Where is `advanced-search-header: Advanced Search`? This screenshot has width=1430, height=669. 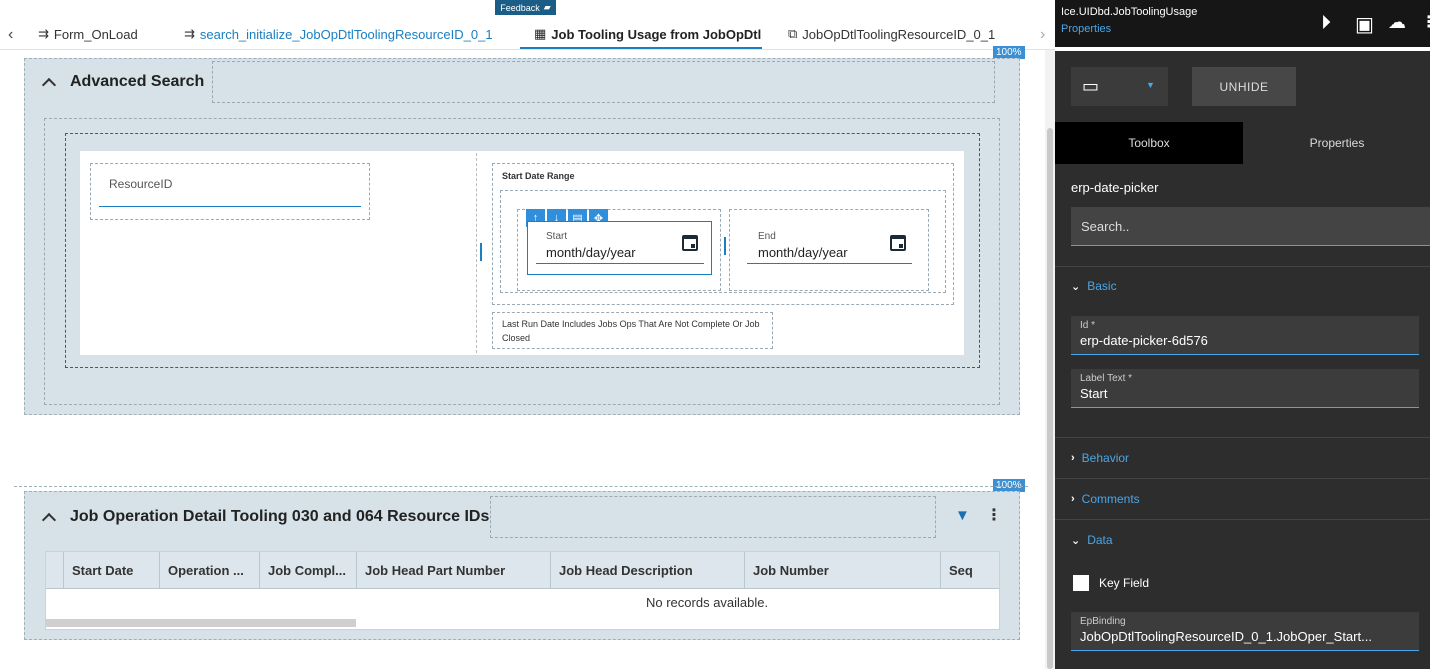 advanced-search-header: Advanced Search is located at coordinates (122, 82).